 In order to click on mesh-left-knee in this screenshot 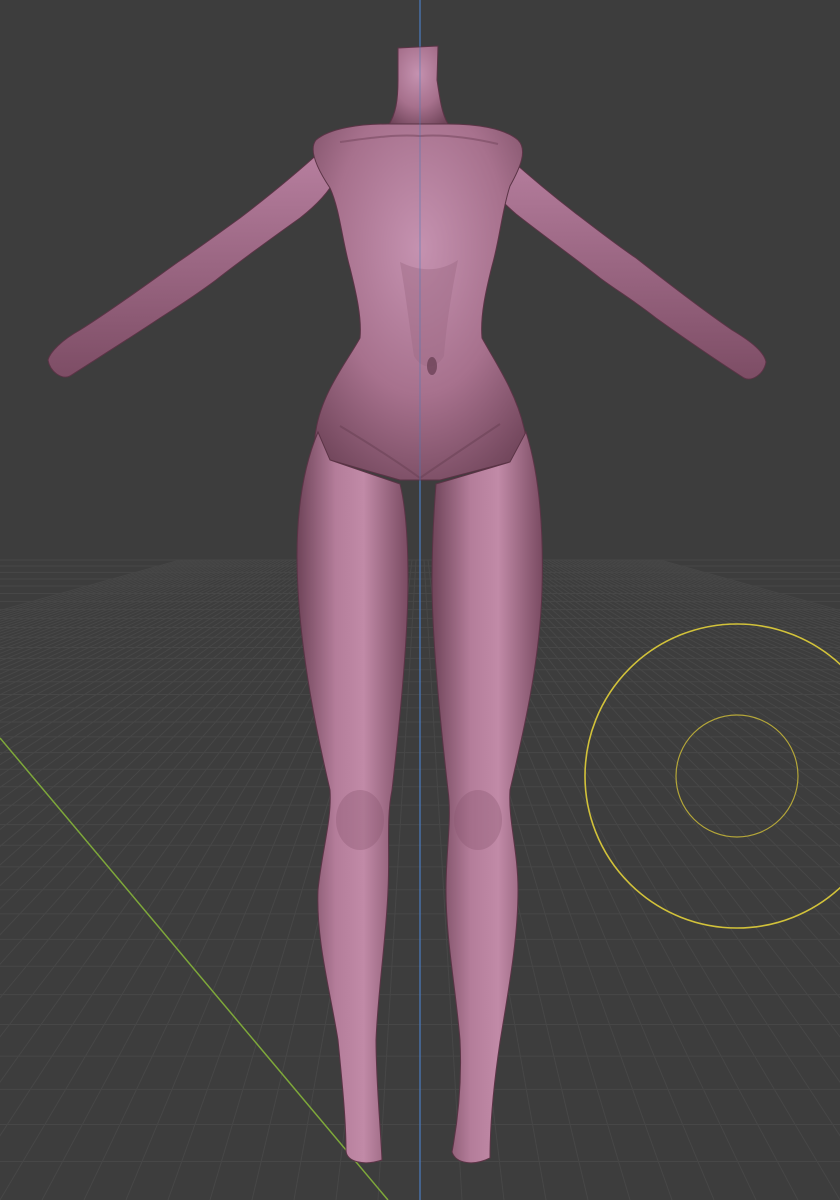, I will do `click(360, 820)`.